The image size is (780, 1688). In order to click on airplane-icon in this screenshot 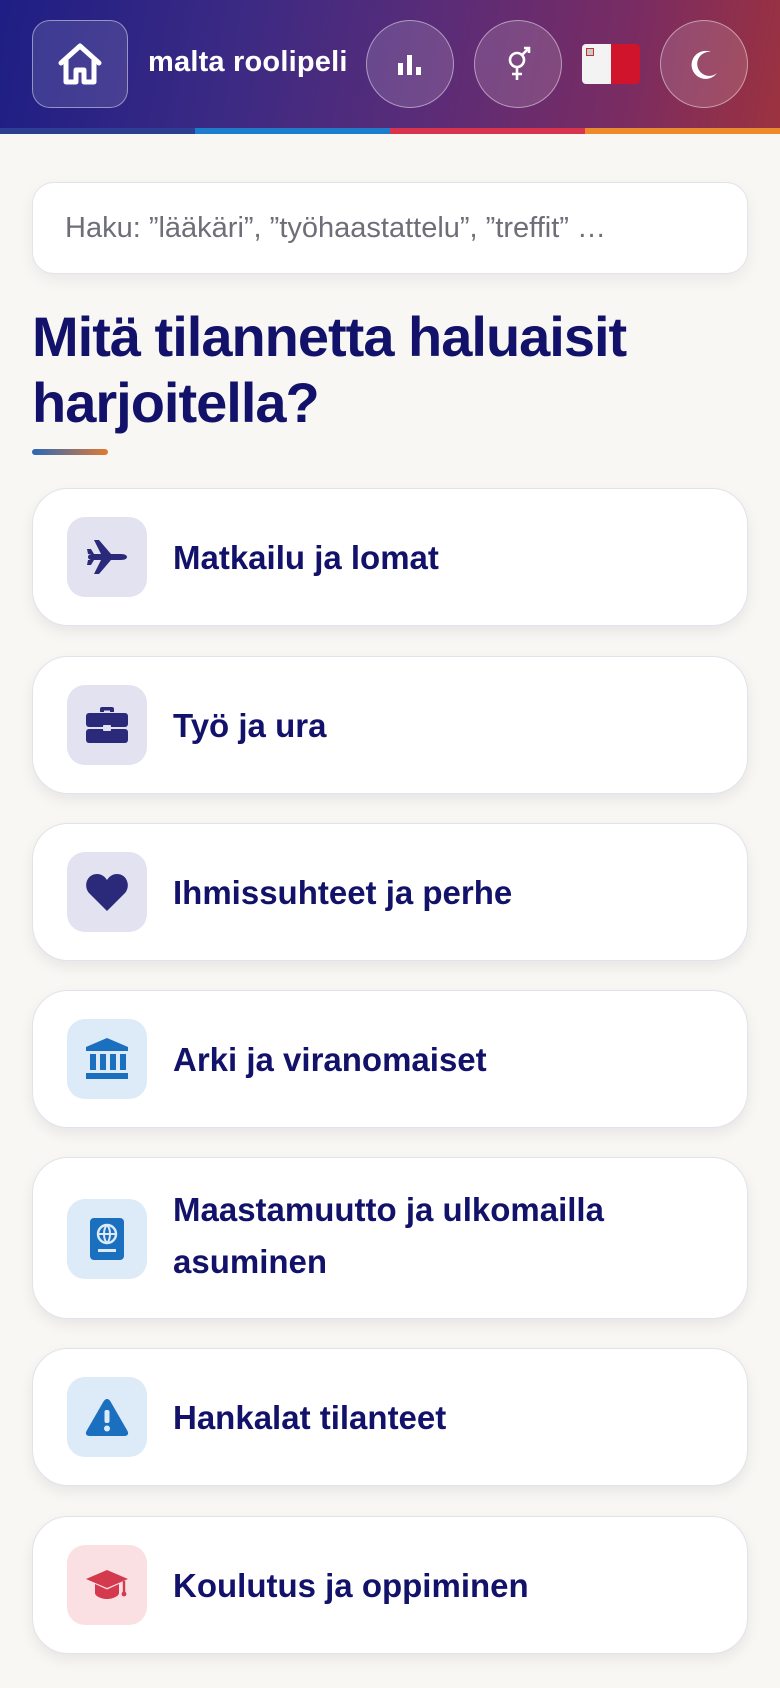, I will do `click(107, 557)`.